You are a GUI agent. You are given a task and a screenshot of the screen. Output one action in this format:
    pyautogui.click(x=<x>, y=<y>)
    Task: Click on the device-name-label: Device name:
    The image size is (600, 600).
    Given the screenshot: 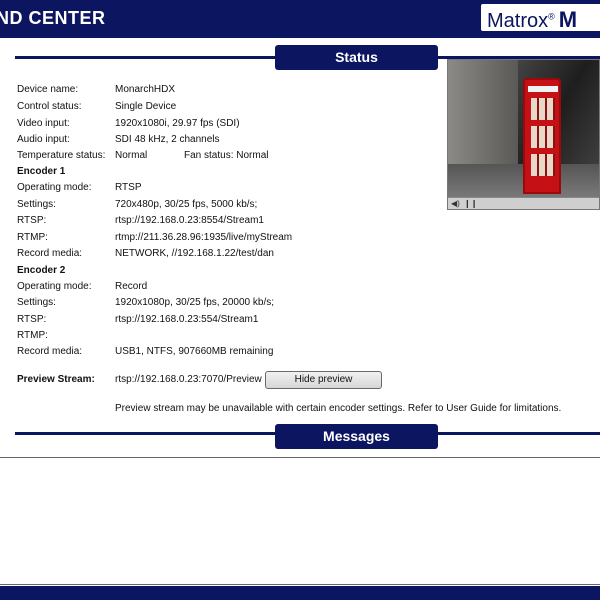 What is the action you would take?
    pyautogui.click(x=48, y=89)
    